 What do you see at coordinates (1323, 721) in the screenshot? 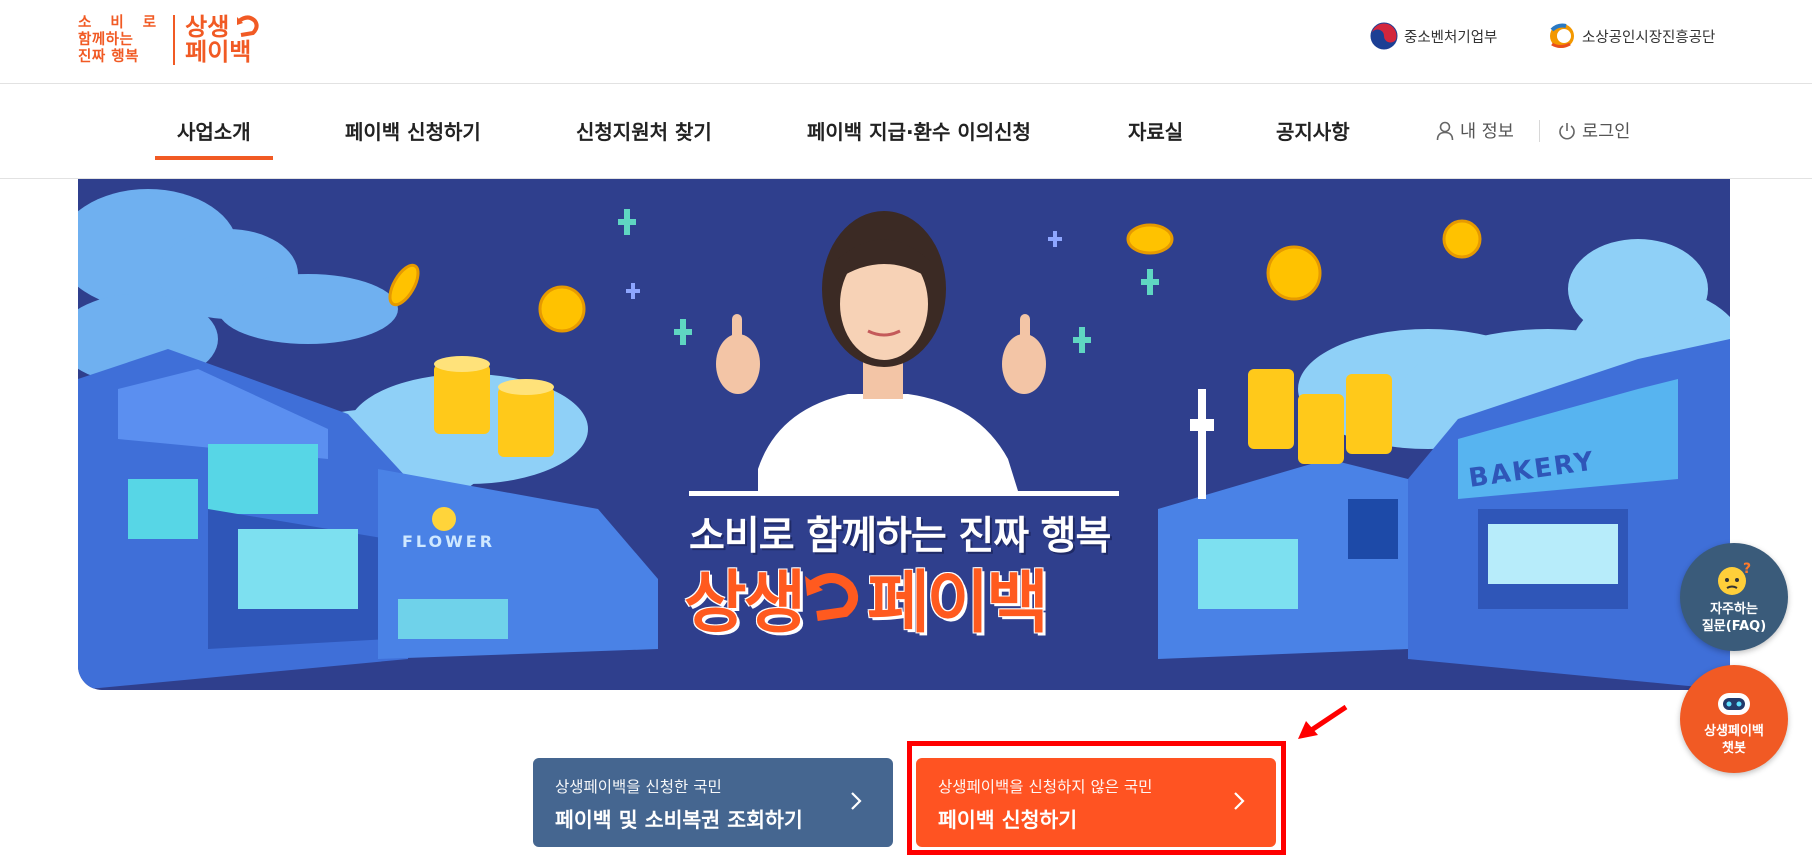
I see `annotation-arrow-icon` at bounding box center [1323, 721].